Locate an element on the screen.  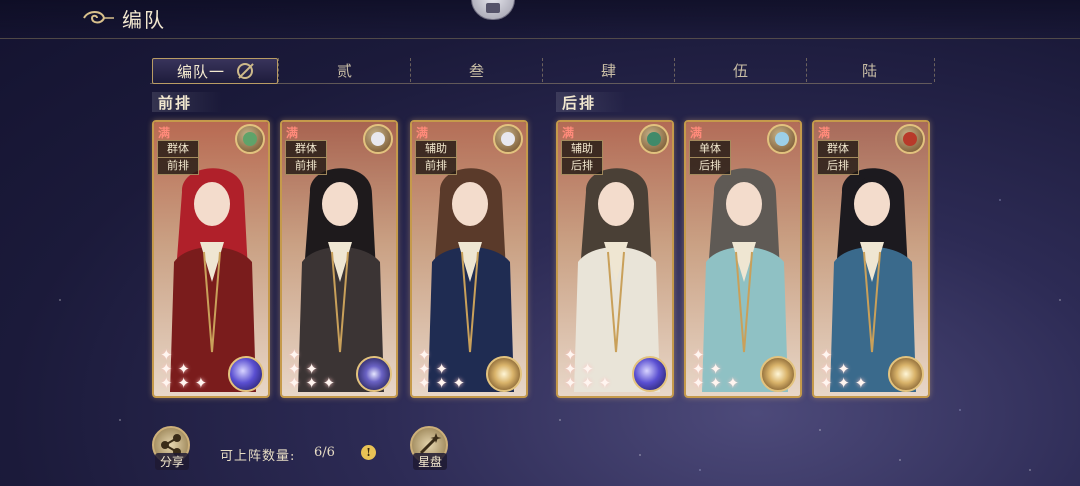
hero-card: 满单体 后排 ✦ ✦ ✦ ✦ ✦ ✦ is located at coordinates (743, 259).